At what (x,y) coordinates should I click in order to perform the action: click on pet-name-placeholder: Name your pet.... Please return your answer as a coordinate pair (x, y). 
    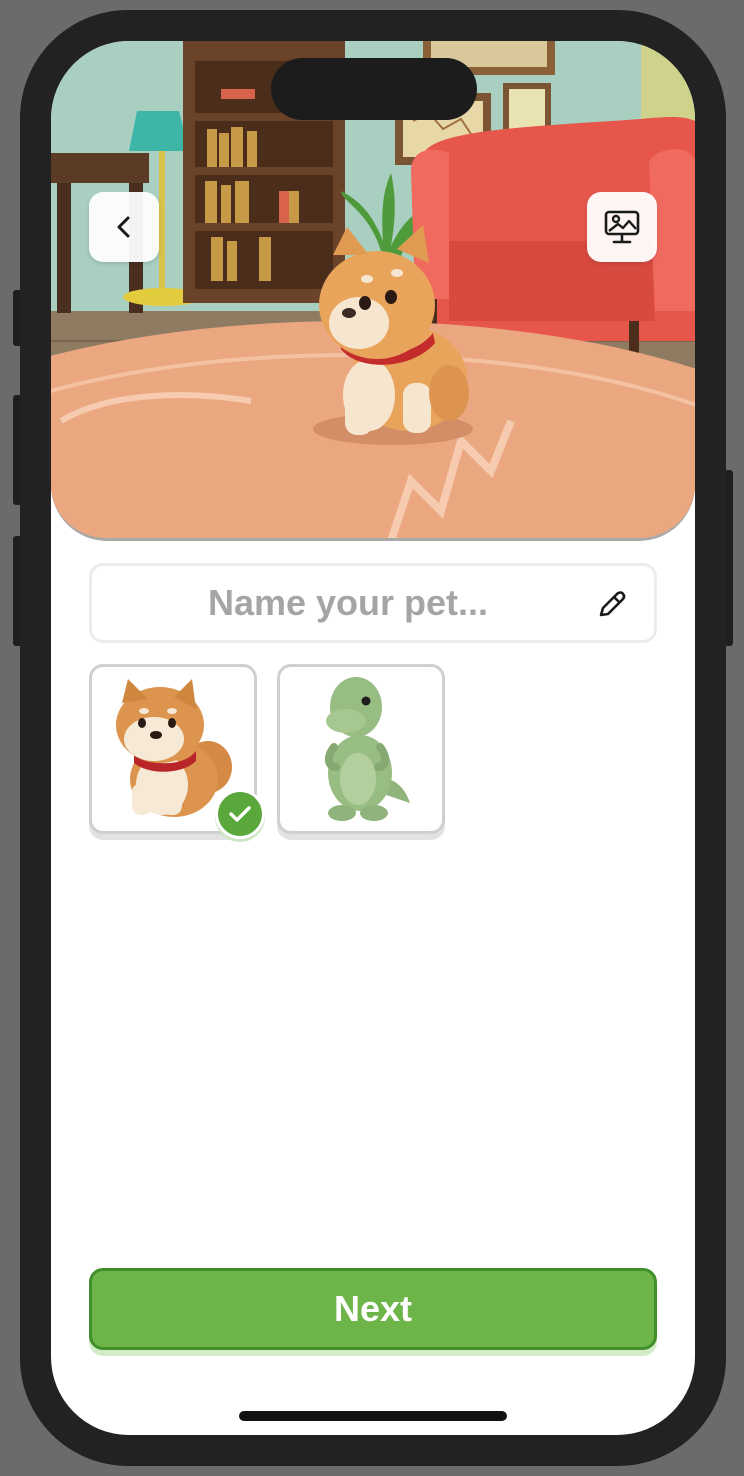
    Looking at the image, I should click on (348, 602).